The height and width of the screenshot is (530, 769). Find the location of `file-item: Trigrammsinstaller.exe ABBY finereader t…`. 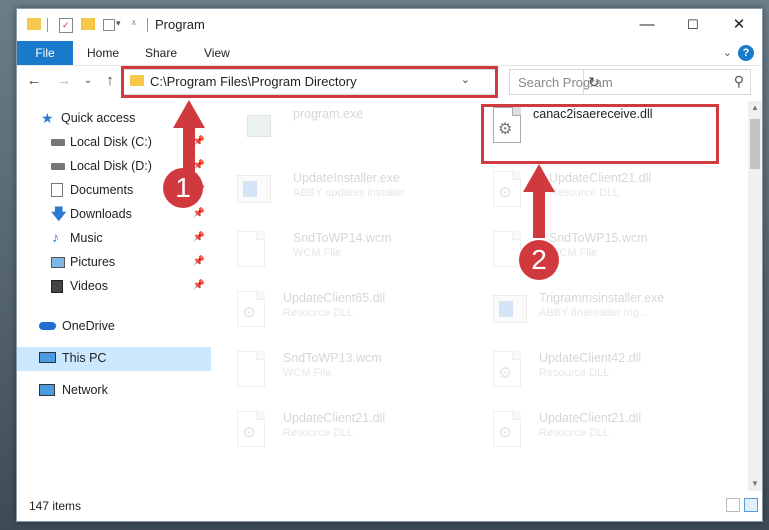

file-item: Trigrammsinstaller.exe ABBY finereader t… is located at coordinates (598, 311).